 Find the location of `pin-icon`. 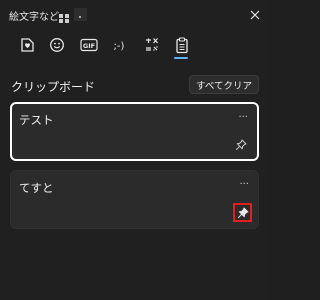

pin-icon is located at coordinates (241, 145).